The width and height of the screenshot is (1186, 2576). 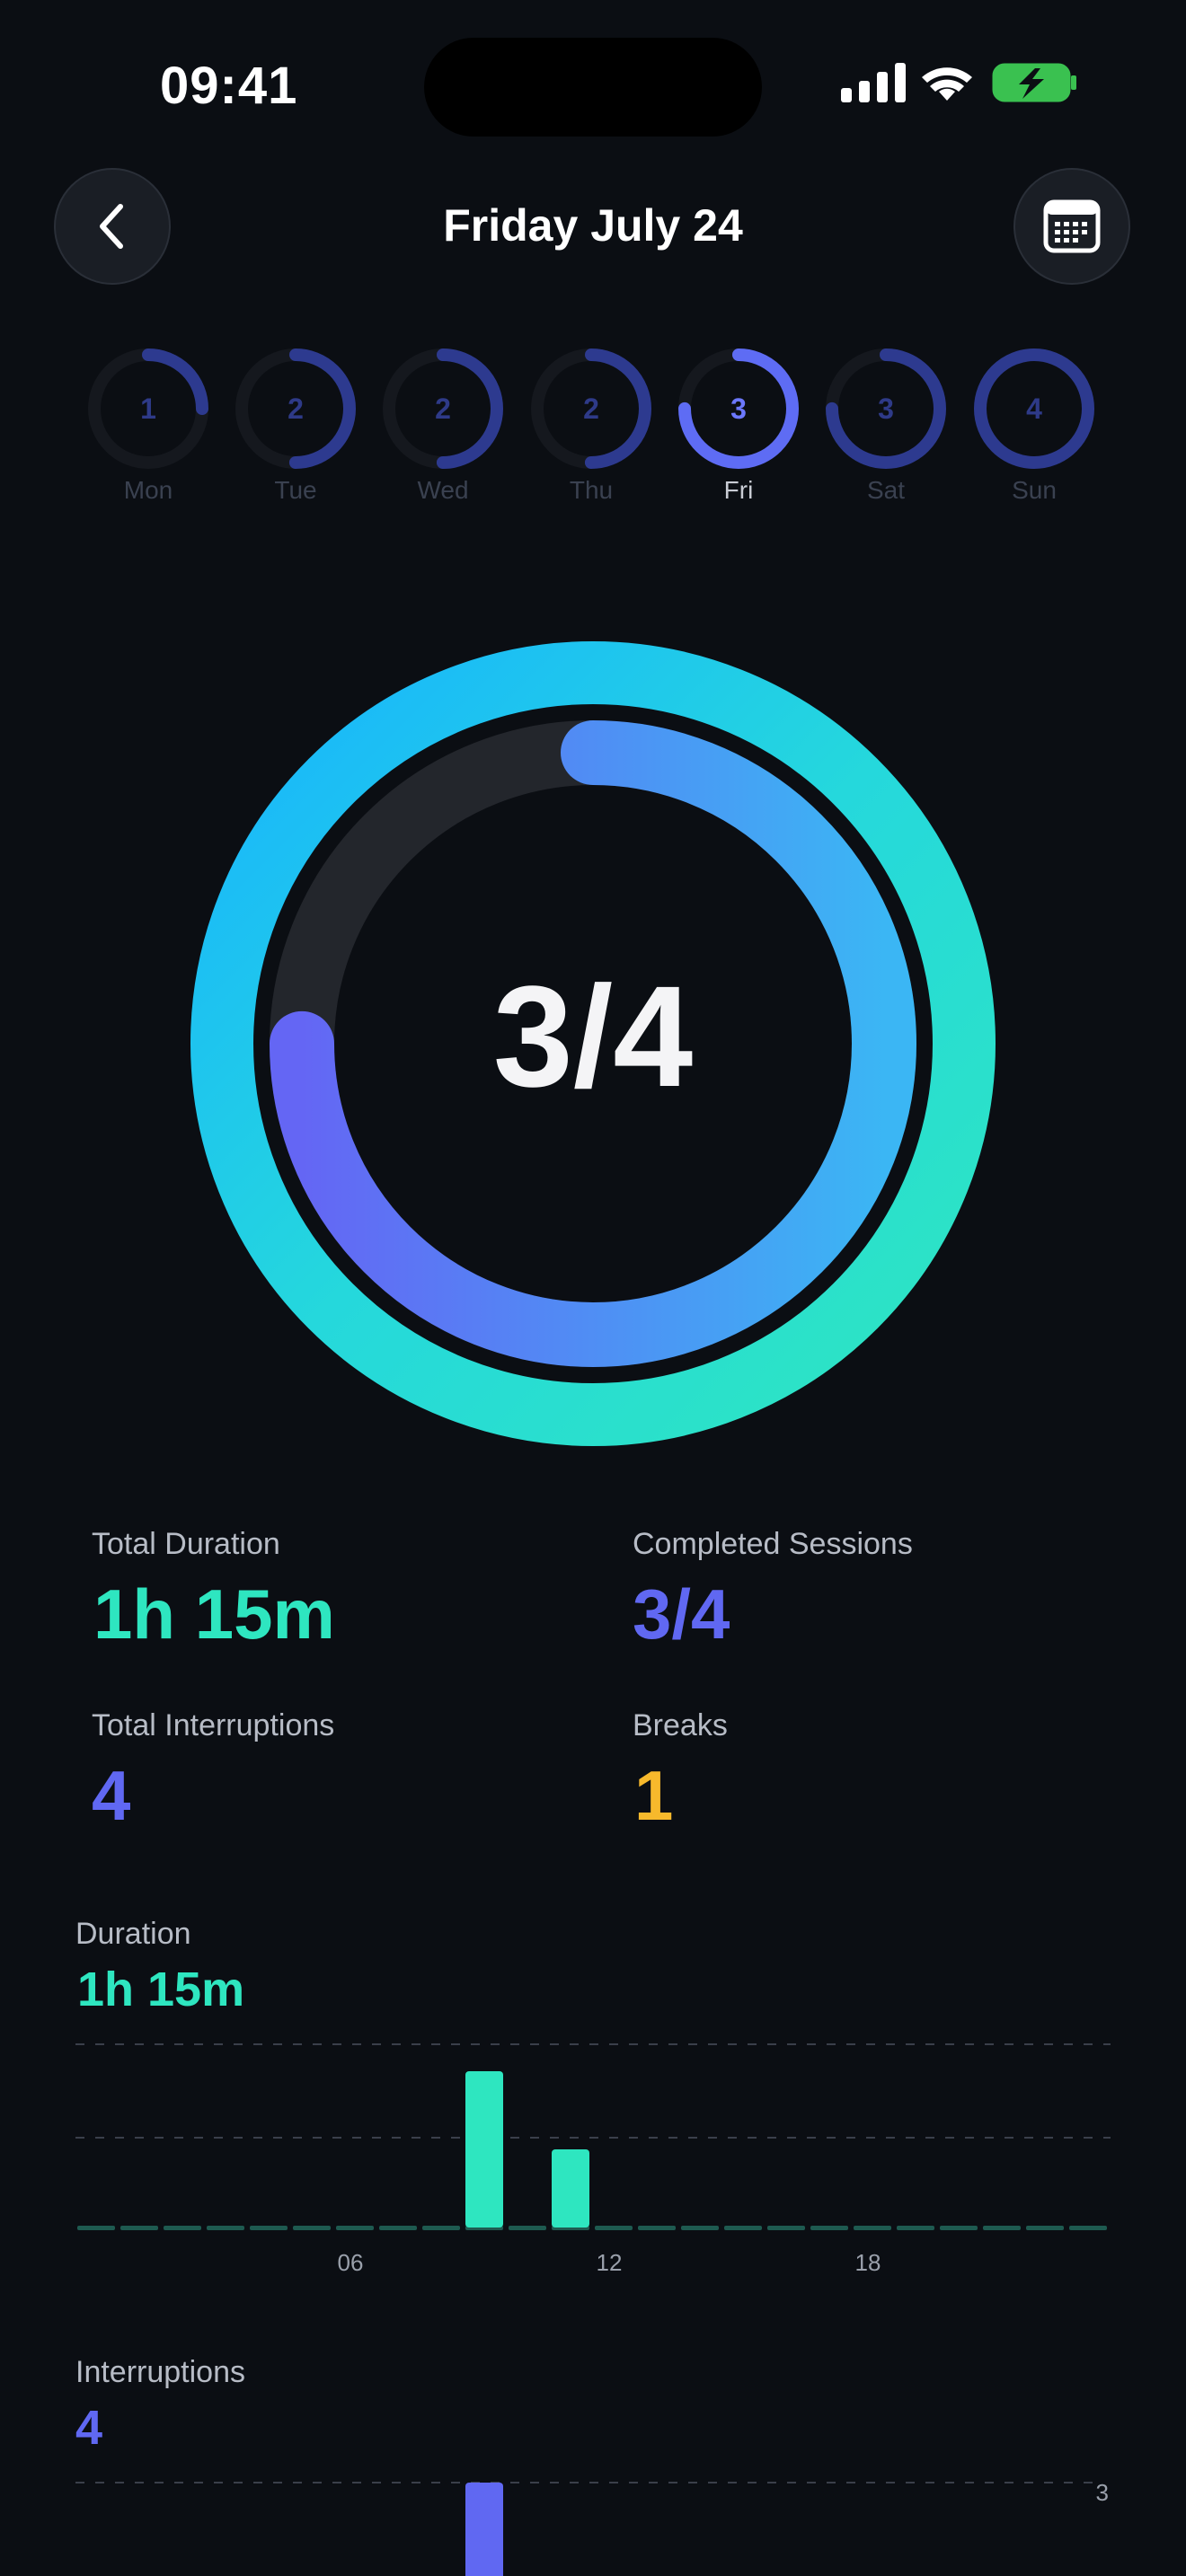 What do you see at coordinates (593, 1036) in the screenshot?
I see `sessions-ratio: 3/4` at bounding box center [593, 1036].